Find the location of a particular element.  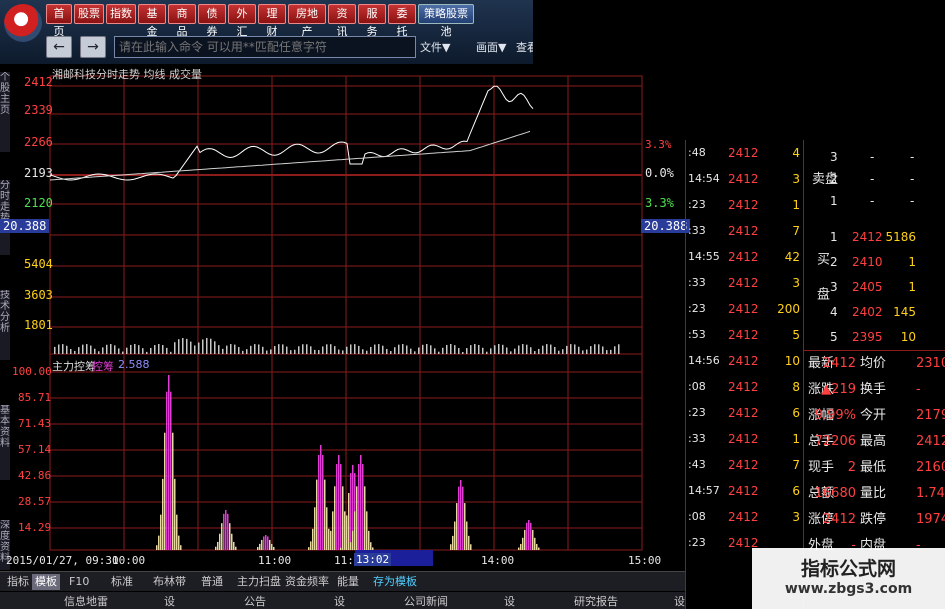

tick-row: 14:57 2412 6 is located at coordinates (745, 491).